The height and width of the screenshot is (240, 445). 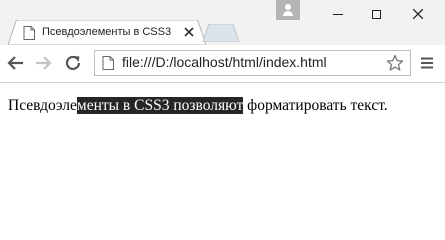 What do you see at coordinates (221, 33) in the screenshot?
I see `new-tab-button` at bounding box center [221, 33].